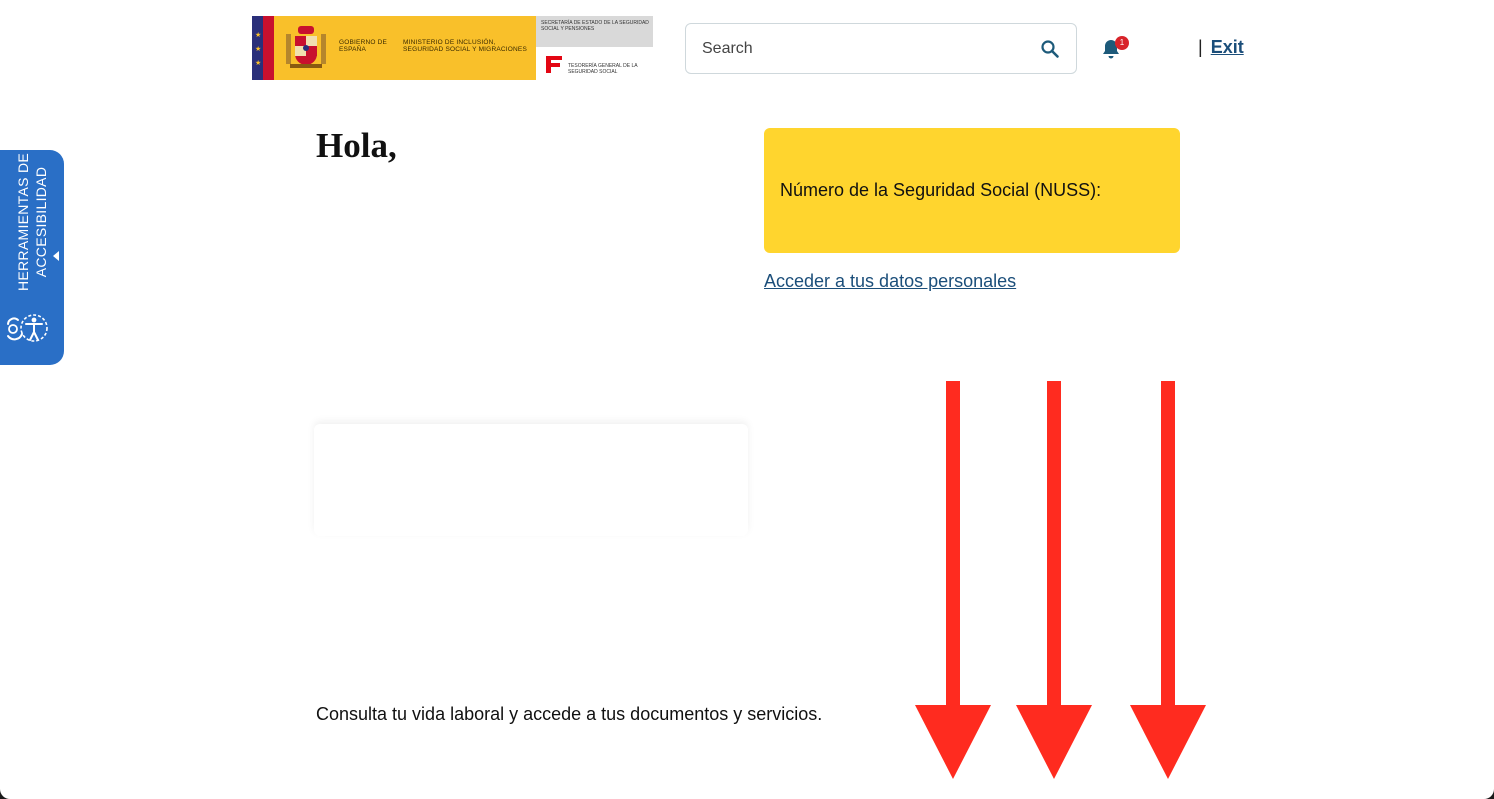 This screenshot has width=1494, height=799. Describe the element at coordinates (554, 64) in the screenshot. I see `tgss-mark-icon` at that location.